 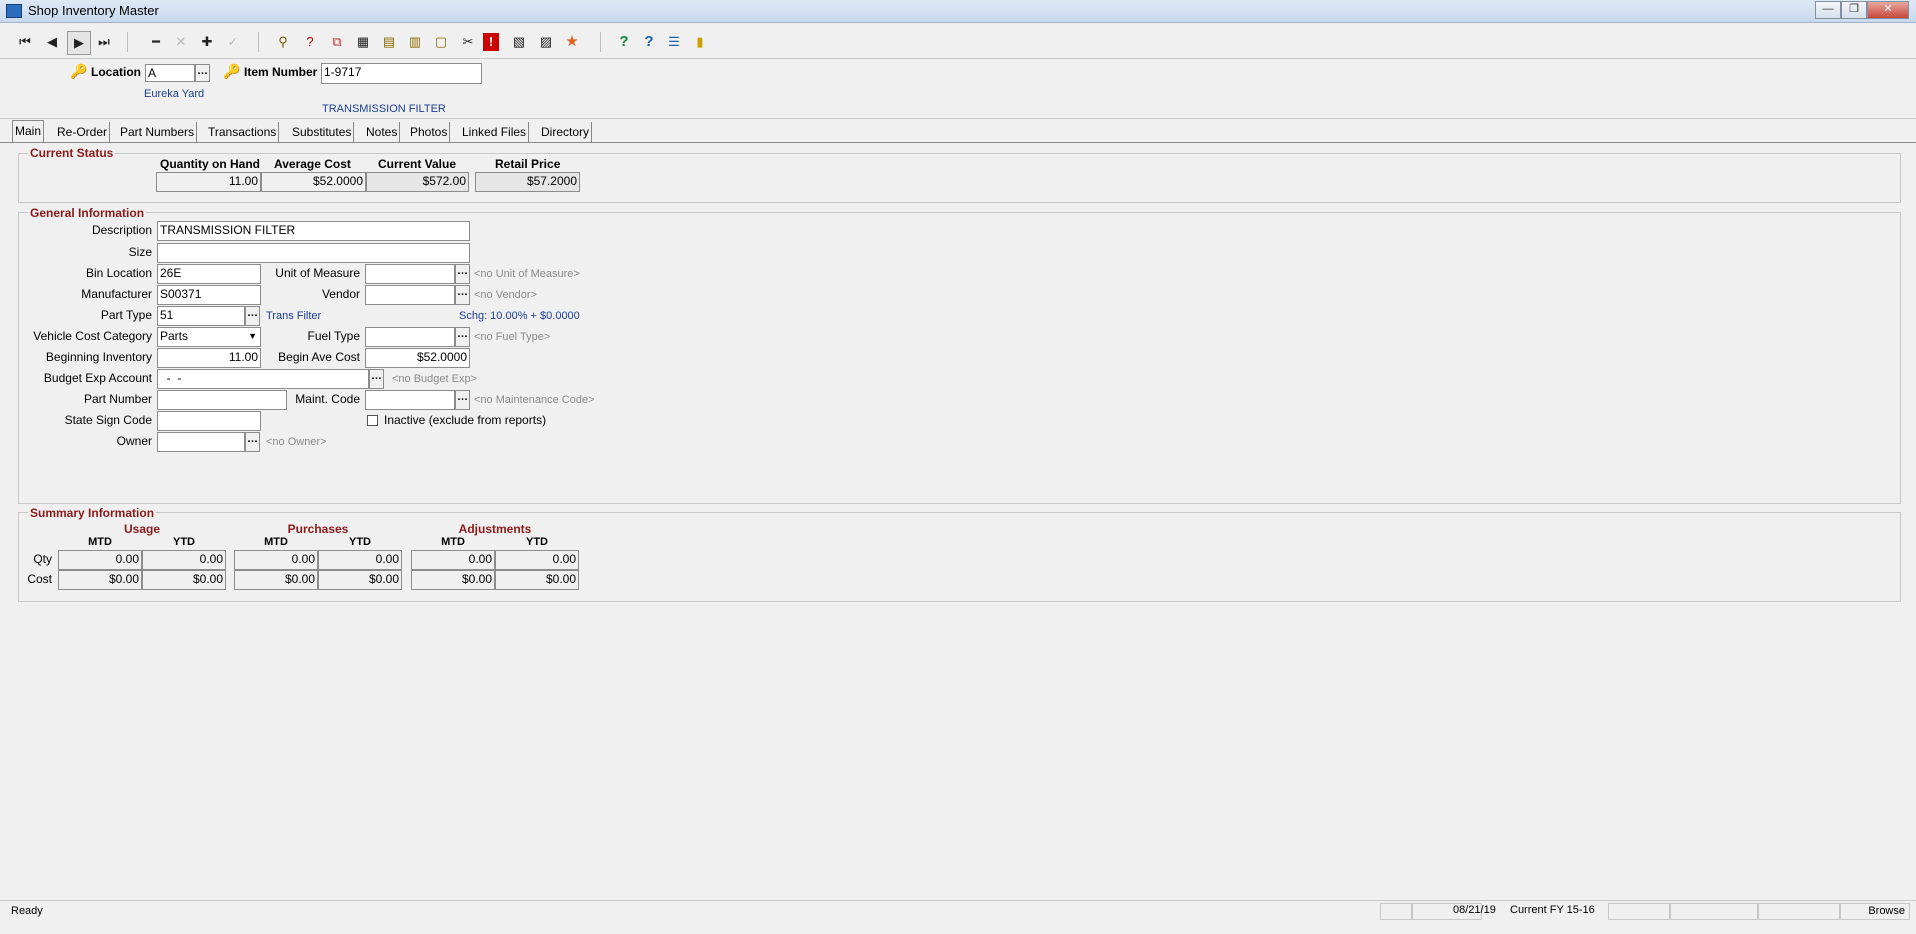 I want to click on general-information-title: General Information, so click(x=87, y=213).